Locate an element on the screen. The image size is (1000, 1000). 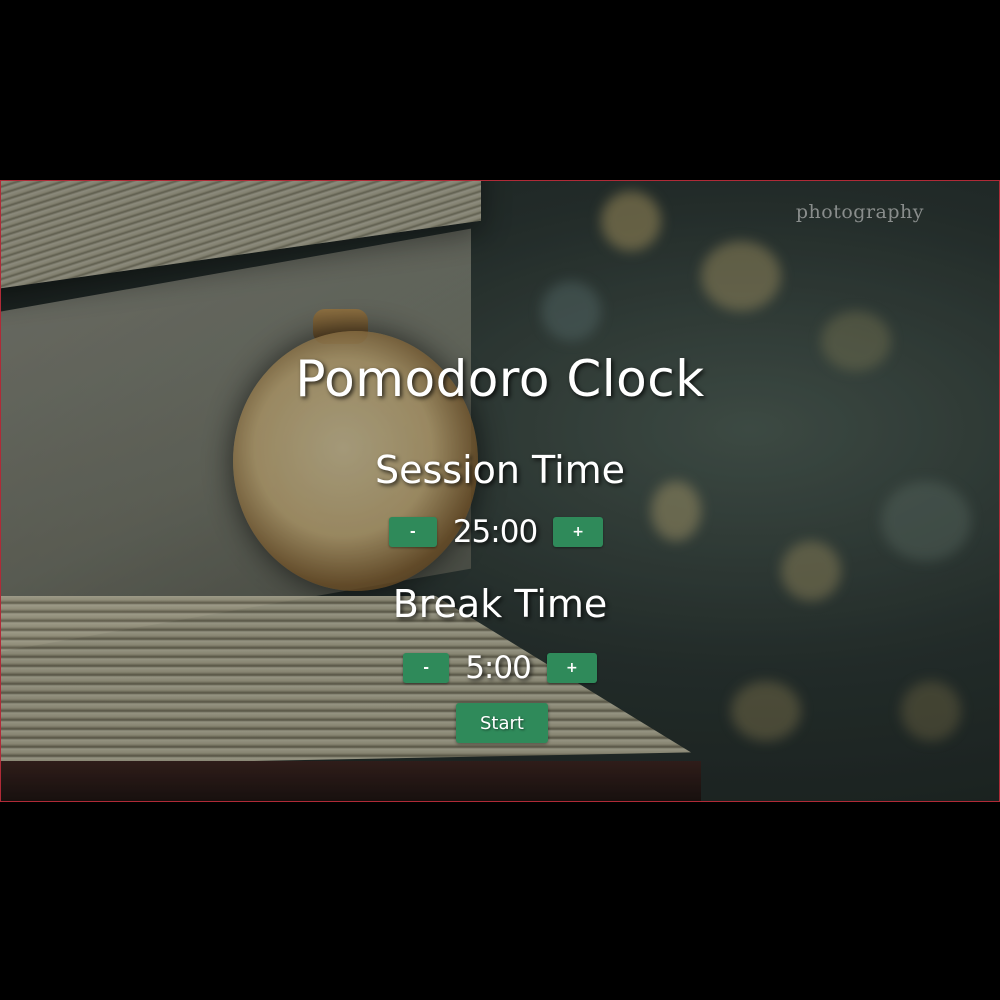
page-title: Pomodoro Clock is located at coordinates (500, 379).